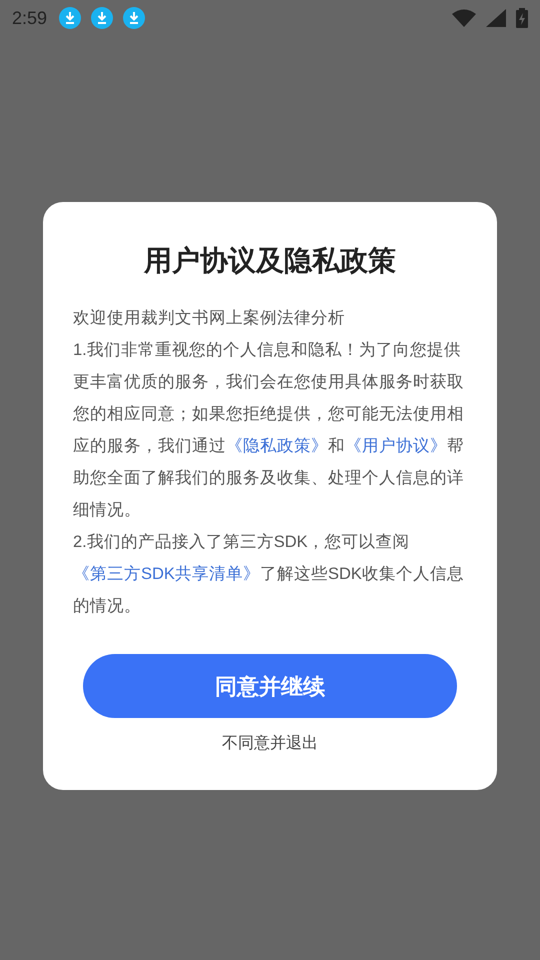 This screenshot has width=540, height=960. I want to click on link: 《用户协议》, so click(396, 446).